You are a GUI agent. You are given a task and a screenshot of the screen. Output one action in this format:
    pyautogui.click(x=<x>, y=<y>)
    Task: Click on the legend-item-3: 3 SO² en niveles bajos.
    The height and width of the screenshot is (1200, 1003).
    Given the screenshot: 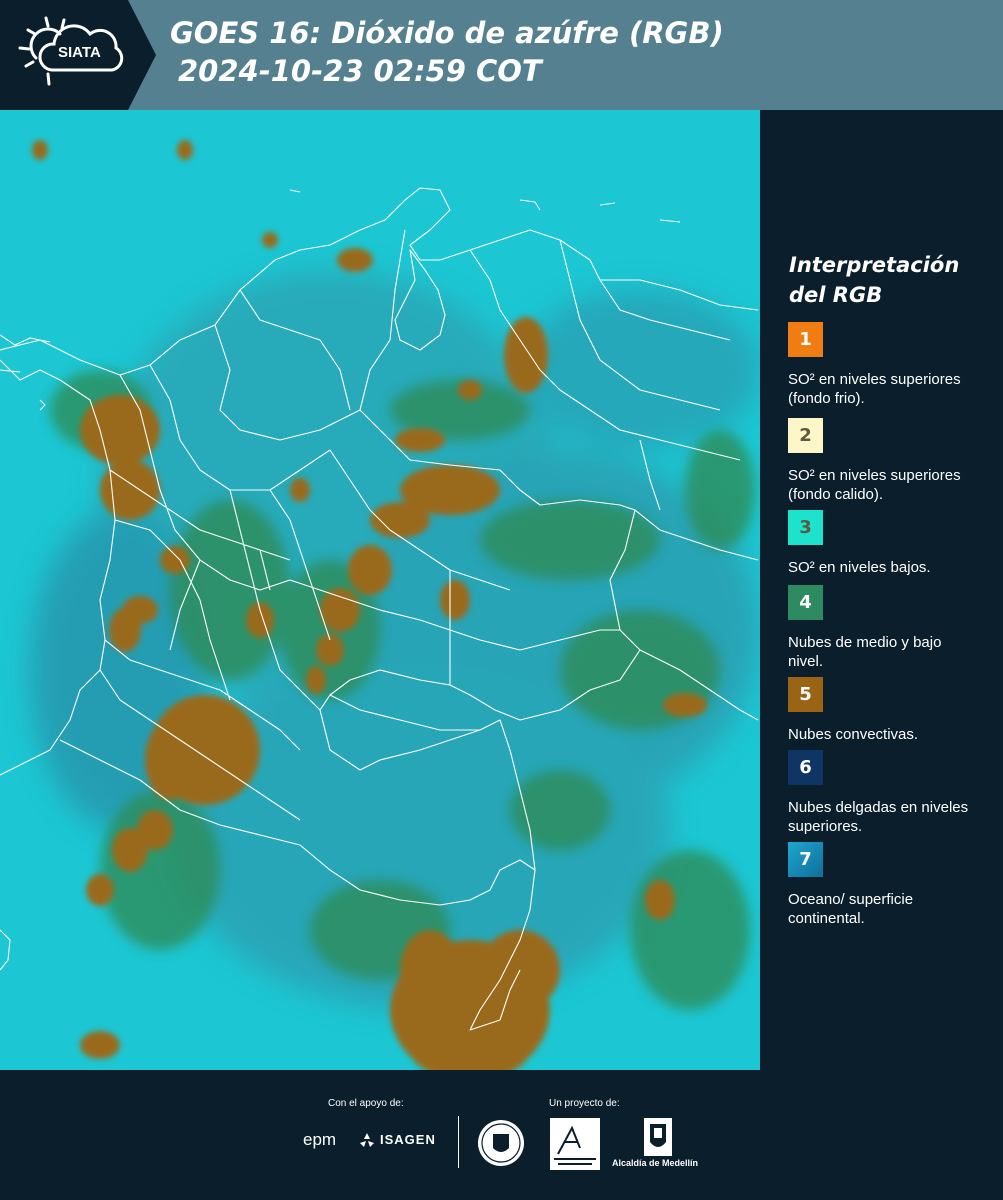 What is the action you would take?
    pyautogui.click(x=888, y=543)
    